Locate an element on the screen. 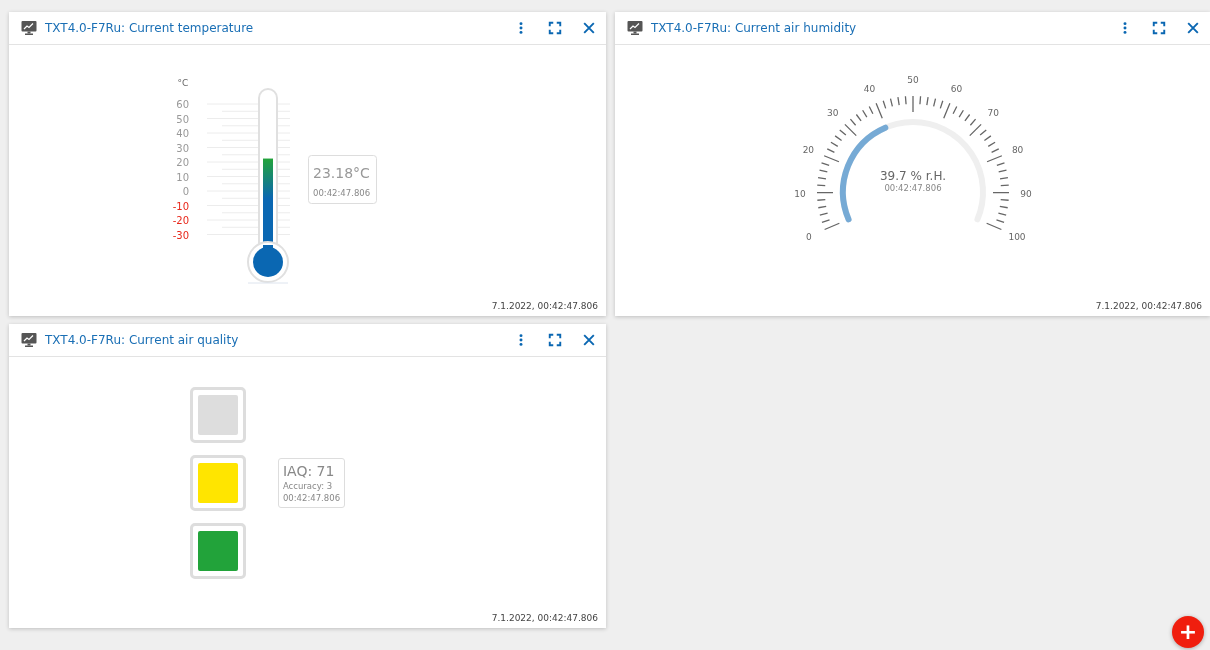 This screenshot has height=650, width=1210. gauge-label: 100 is located at coordinates (1017, 237).